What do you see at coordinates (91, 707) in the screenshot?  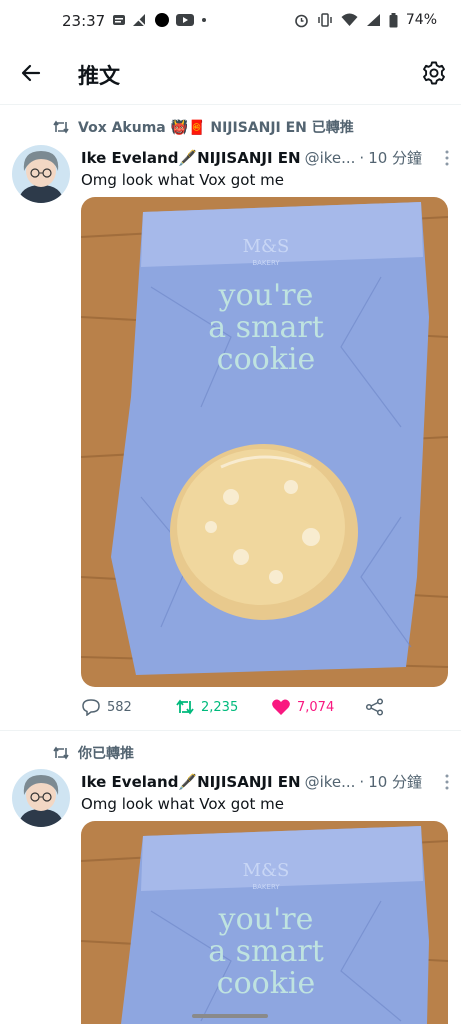 I see `reply-icon` at bounding box center [91, 707].